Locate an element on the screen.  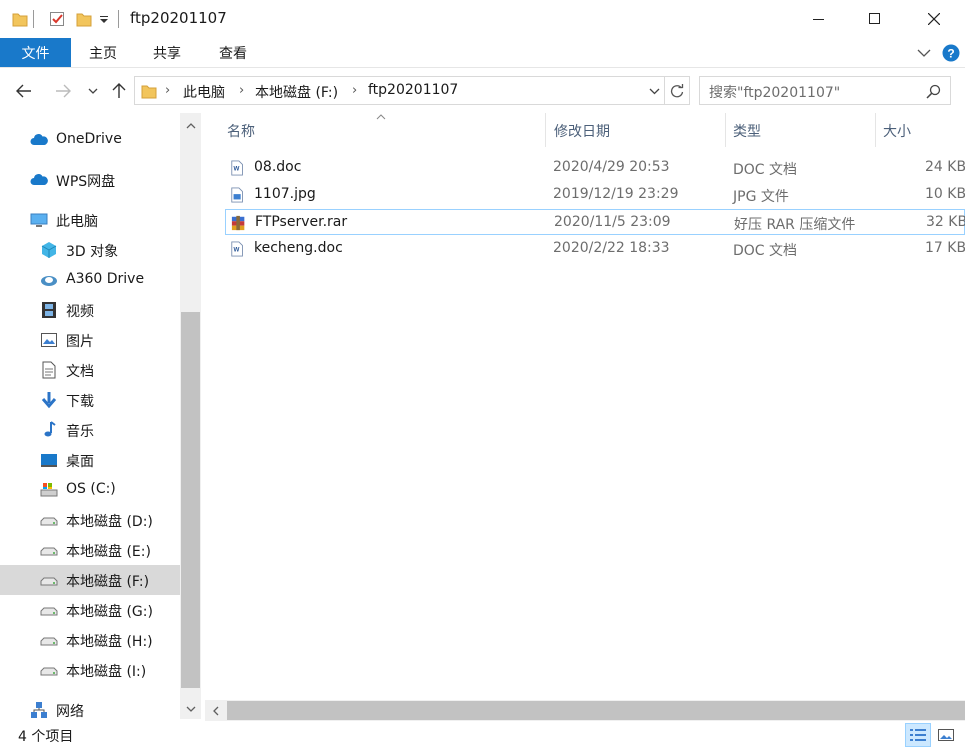
help-icon: ? is located at coordinates (951, 53).